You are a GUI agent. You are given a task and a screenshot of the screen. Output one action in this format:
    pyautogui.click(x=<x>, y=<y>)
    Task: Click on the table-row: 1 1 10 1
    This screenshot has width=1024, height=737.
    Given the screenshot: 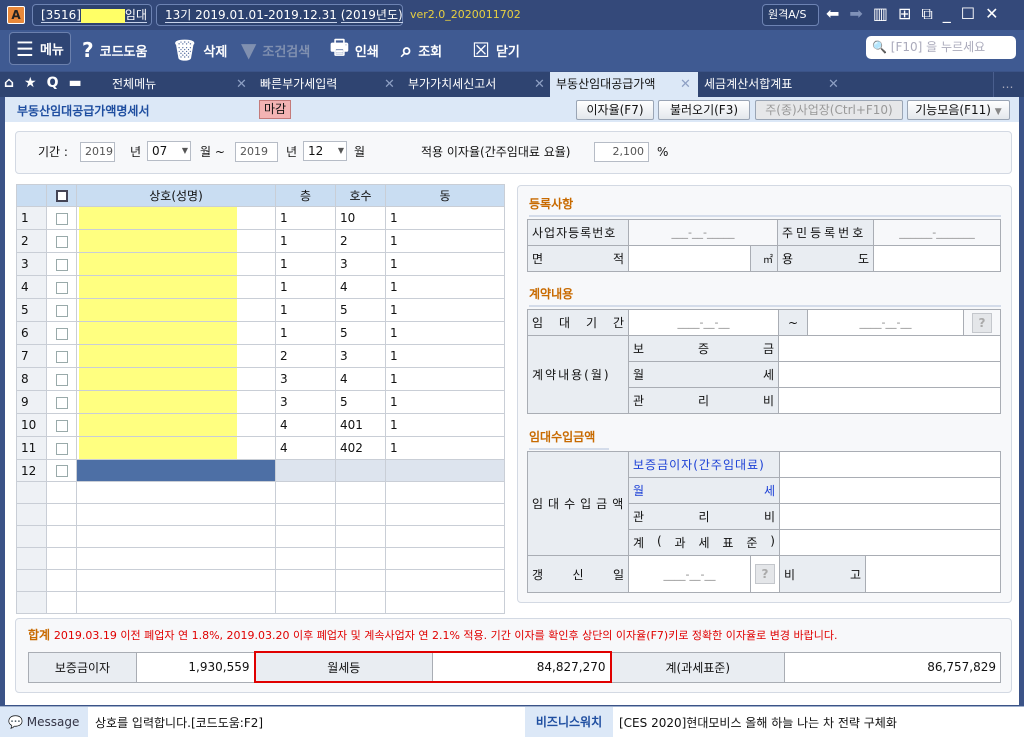 What is the action you would take?
    pyautogui.click(x=260, y=218)
    